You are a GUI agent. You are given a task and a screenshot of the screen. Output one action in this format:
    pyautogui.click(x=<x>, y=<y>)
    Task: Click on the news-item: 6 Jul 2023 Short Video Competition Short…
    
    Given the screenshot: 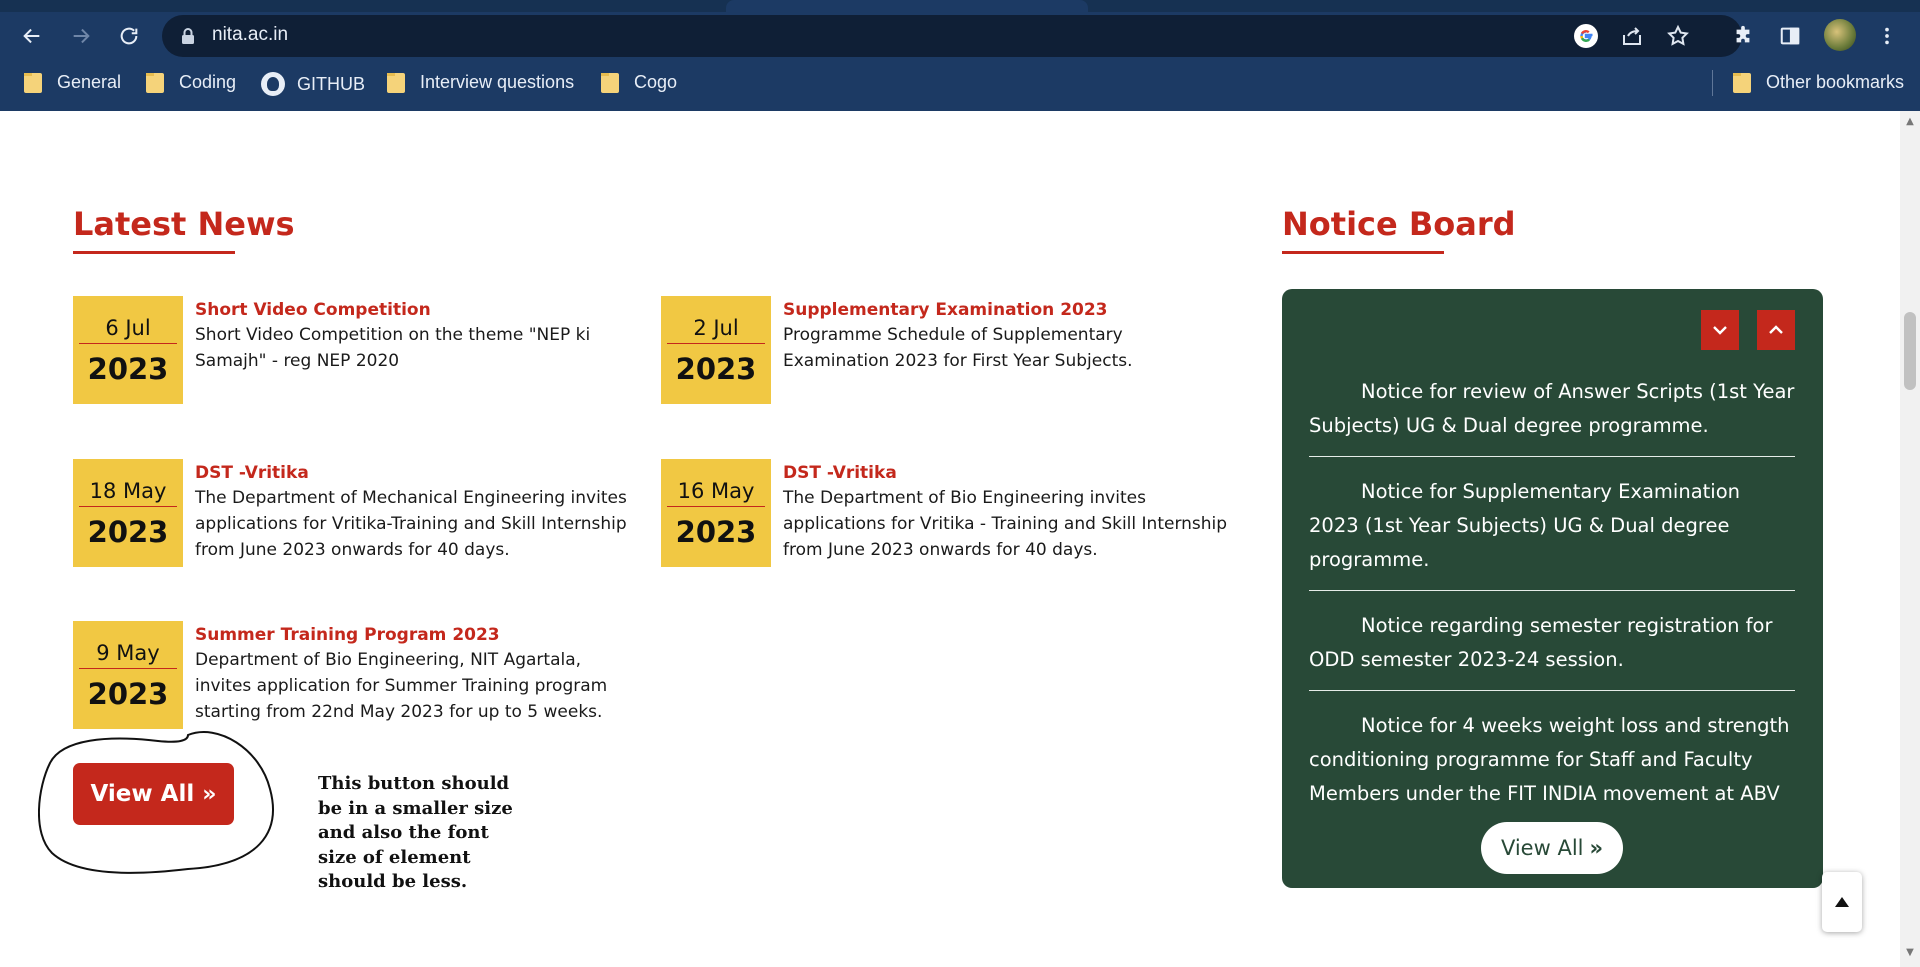 What is the action you would take?
    pyautogui.click(x=353, y=351)
    